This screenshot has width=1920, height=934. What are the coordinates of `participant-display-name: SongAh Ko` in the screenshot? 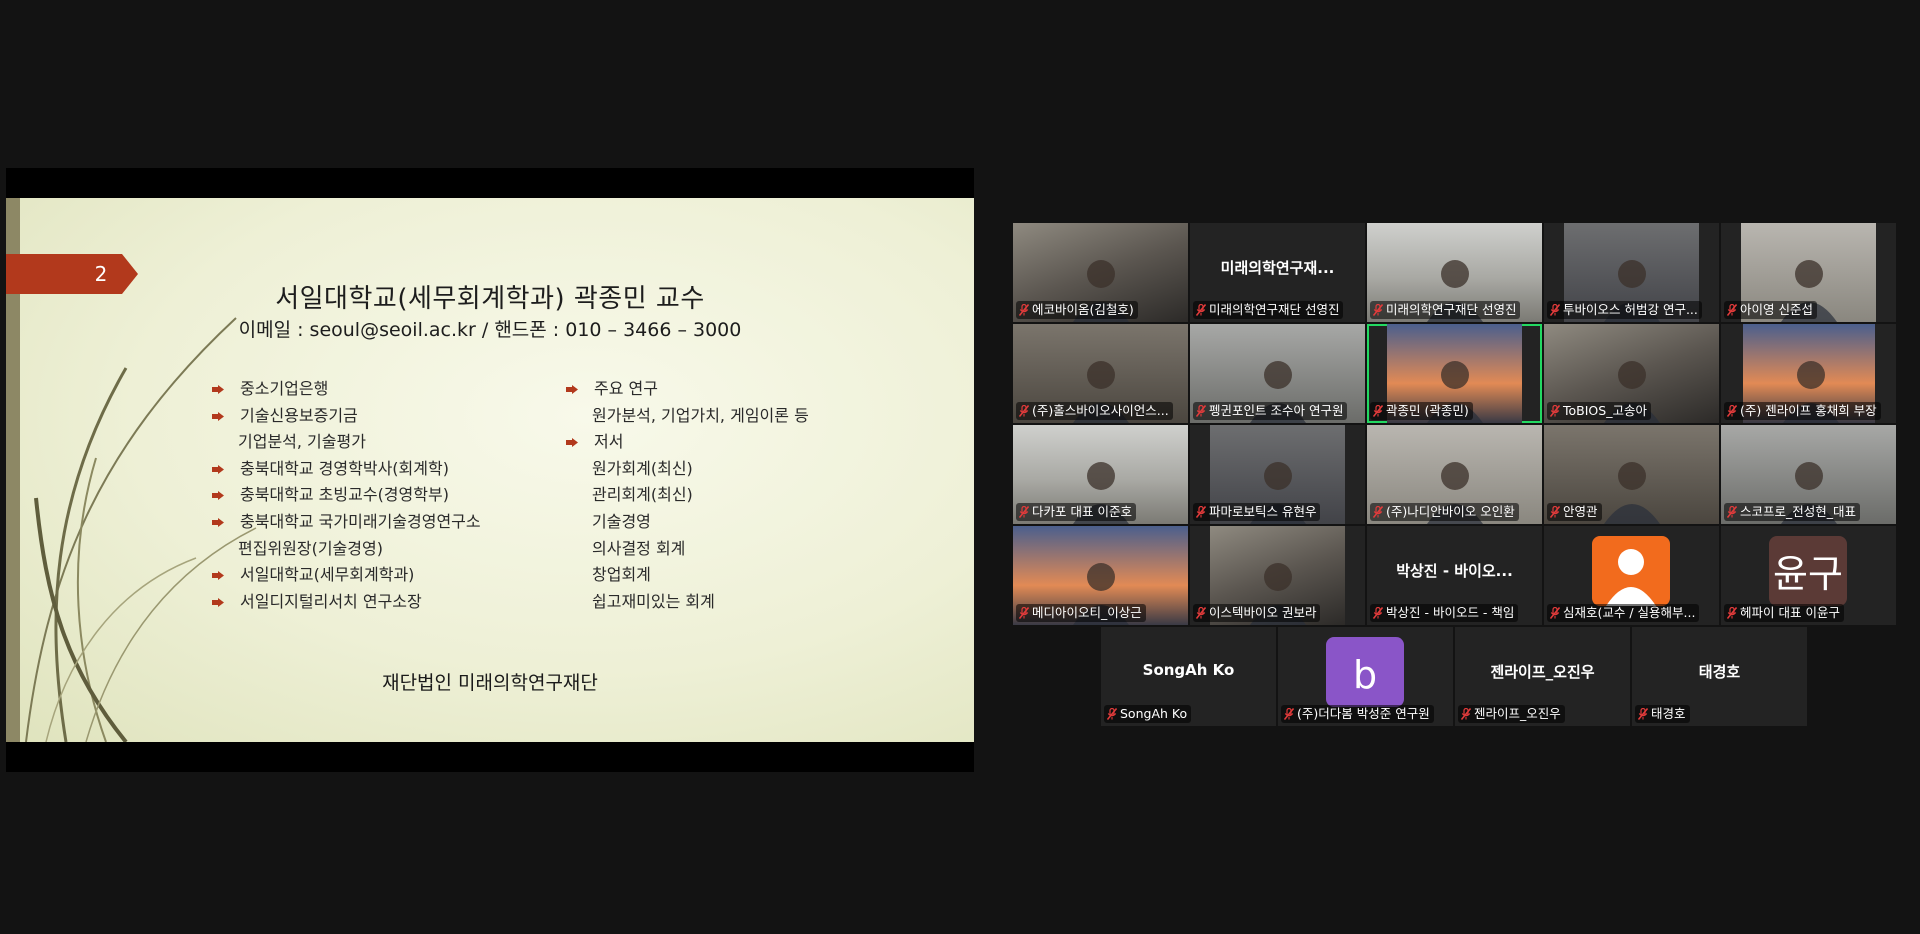 It's located at (1188, 670).